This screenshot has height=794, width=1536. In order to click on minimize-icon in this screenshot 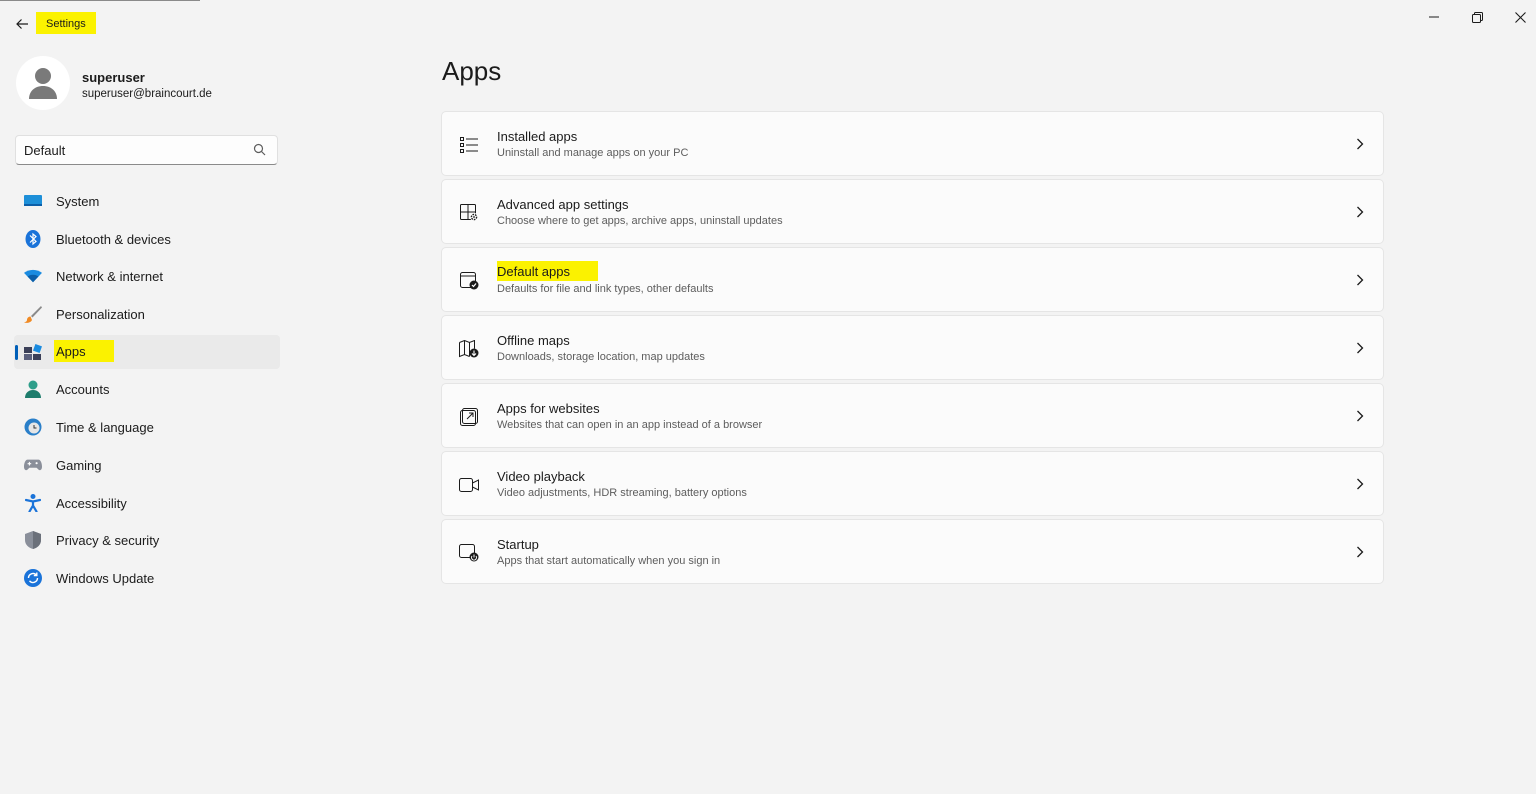, I will do `click(1434, 17)`.